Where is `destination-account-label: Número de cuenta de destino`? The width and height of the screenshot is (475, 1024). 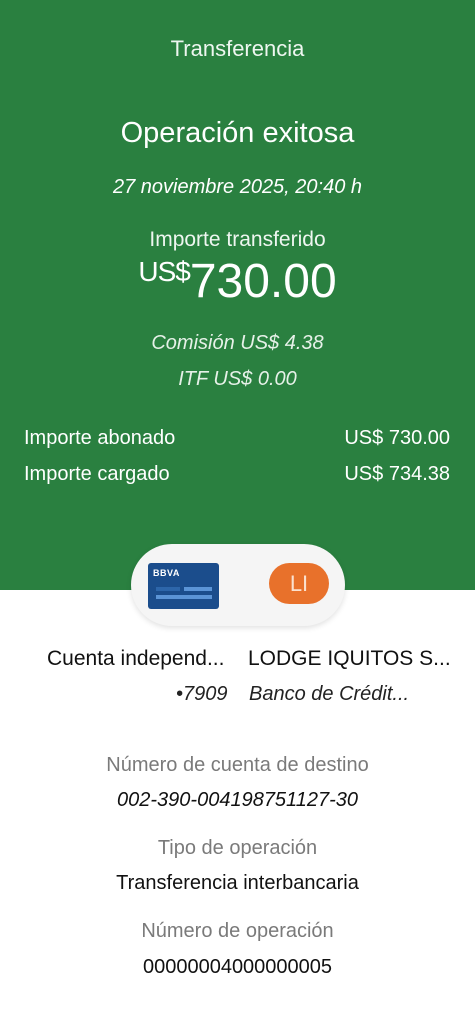
destination-account-label: Número de cuenta de destino is located at coordinates (237, 765).